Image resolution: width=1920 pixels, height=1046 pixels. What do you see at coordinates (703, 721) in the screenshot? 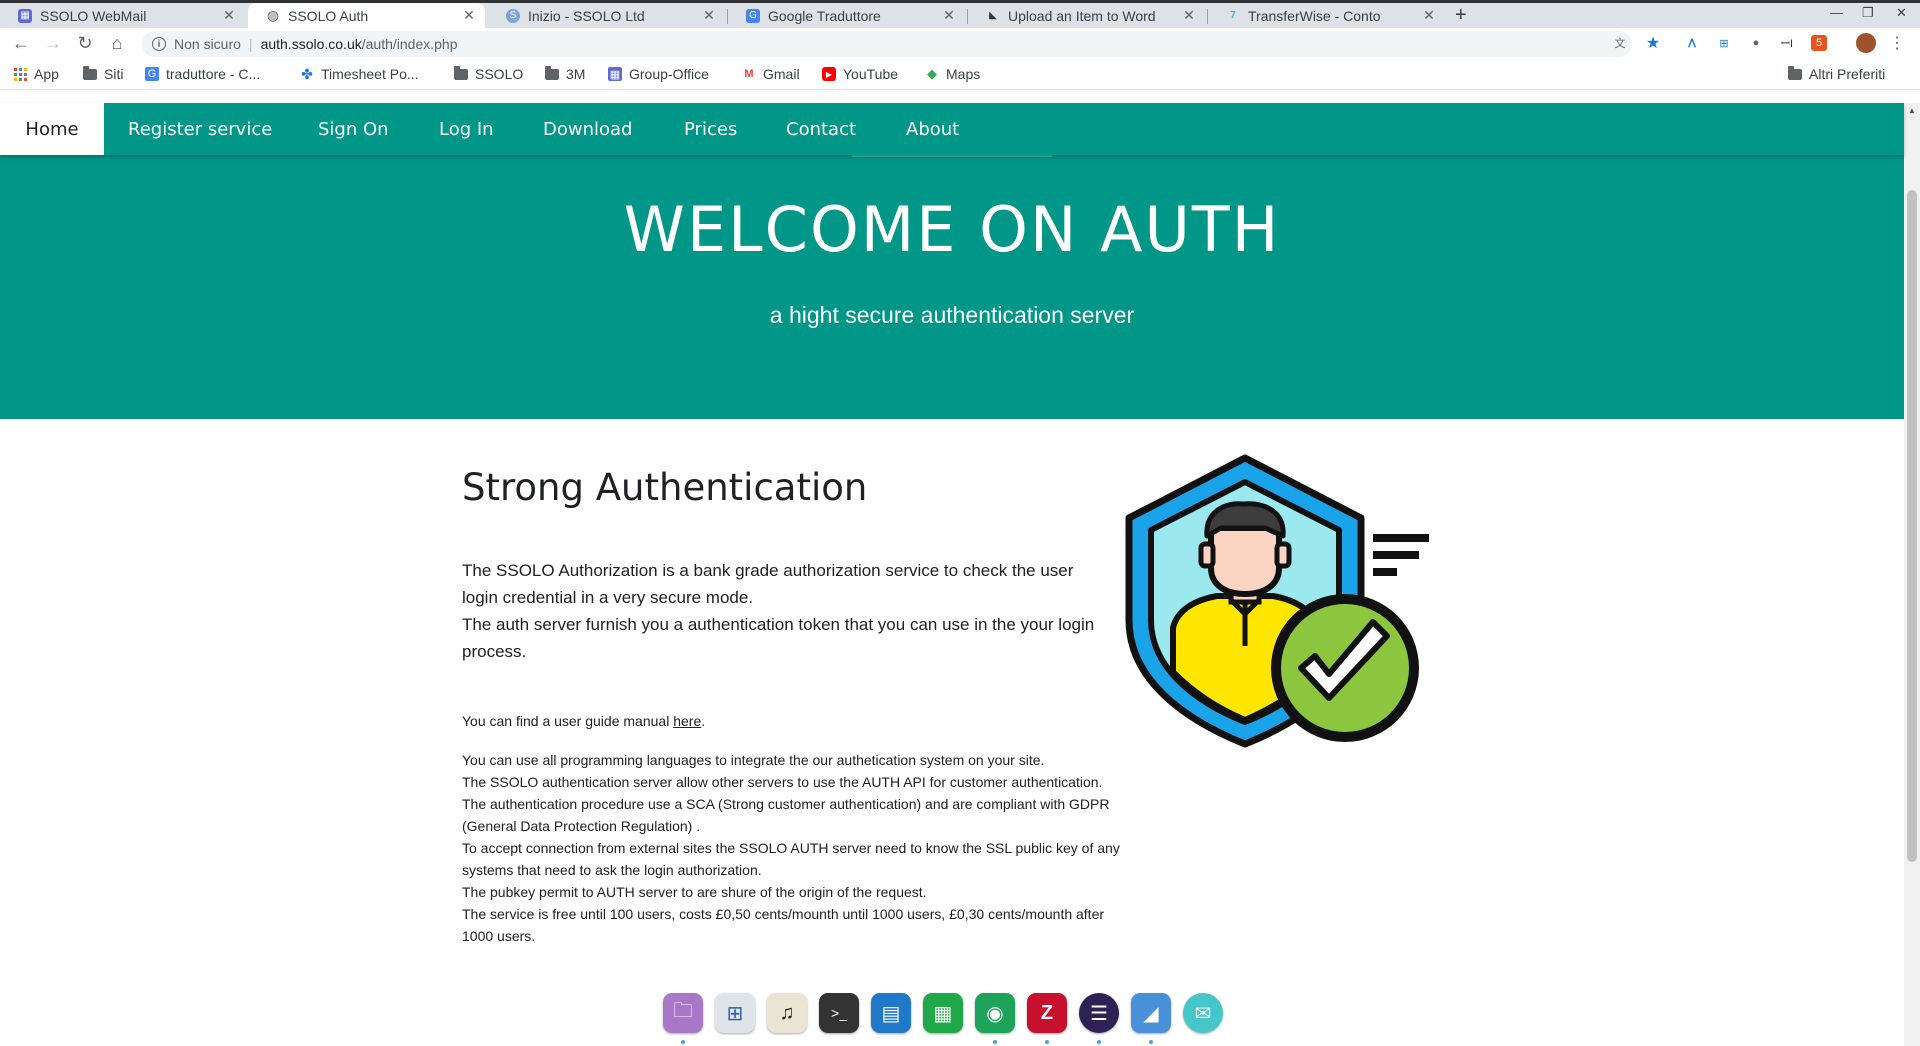
I see `guide-suffix: .` at bounding box center [703, 721].